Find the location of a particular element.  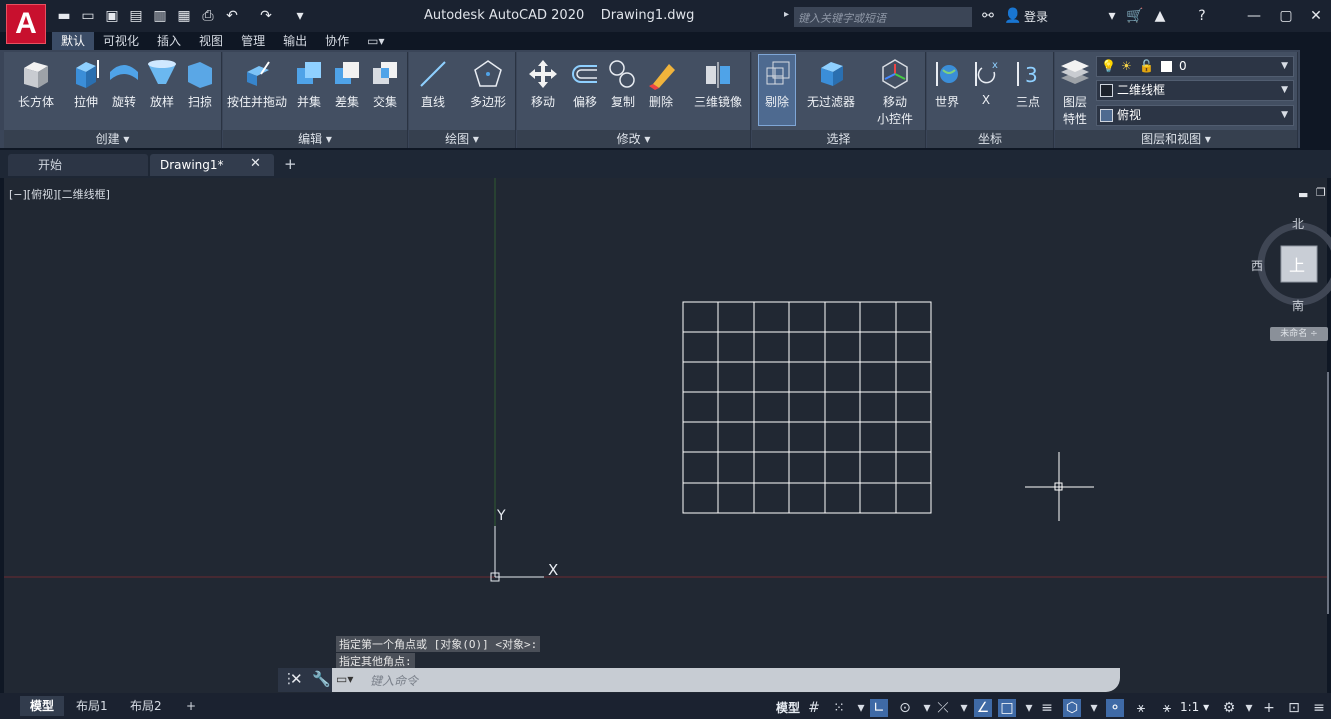

annotation-monitor-icon: + is located at coordinates (1269, 708).